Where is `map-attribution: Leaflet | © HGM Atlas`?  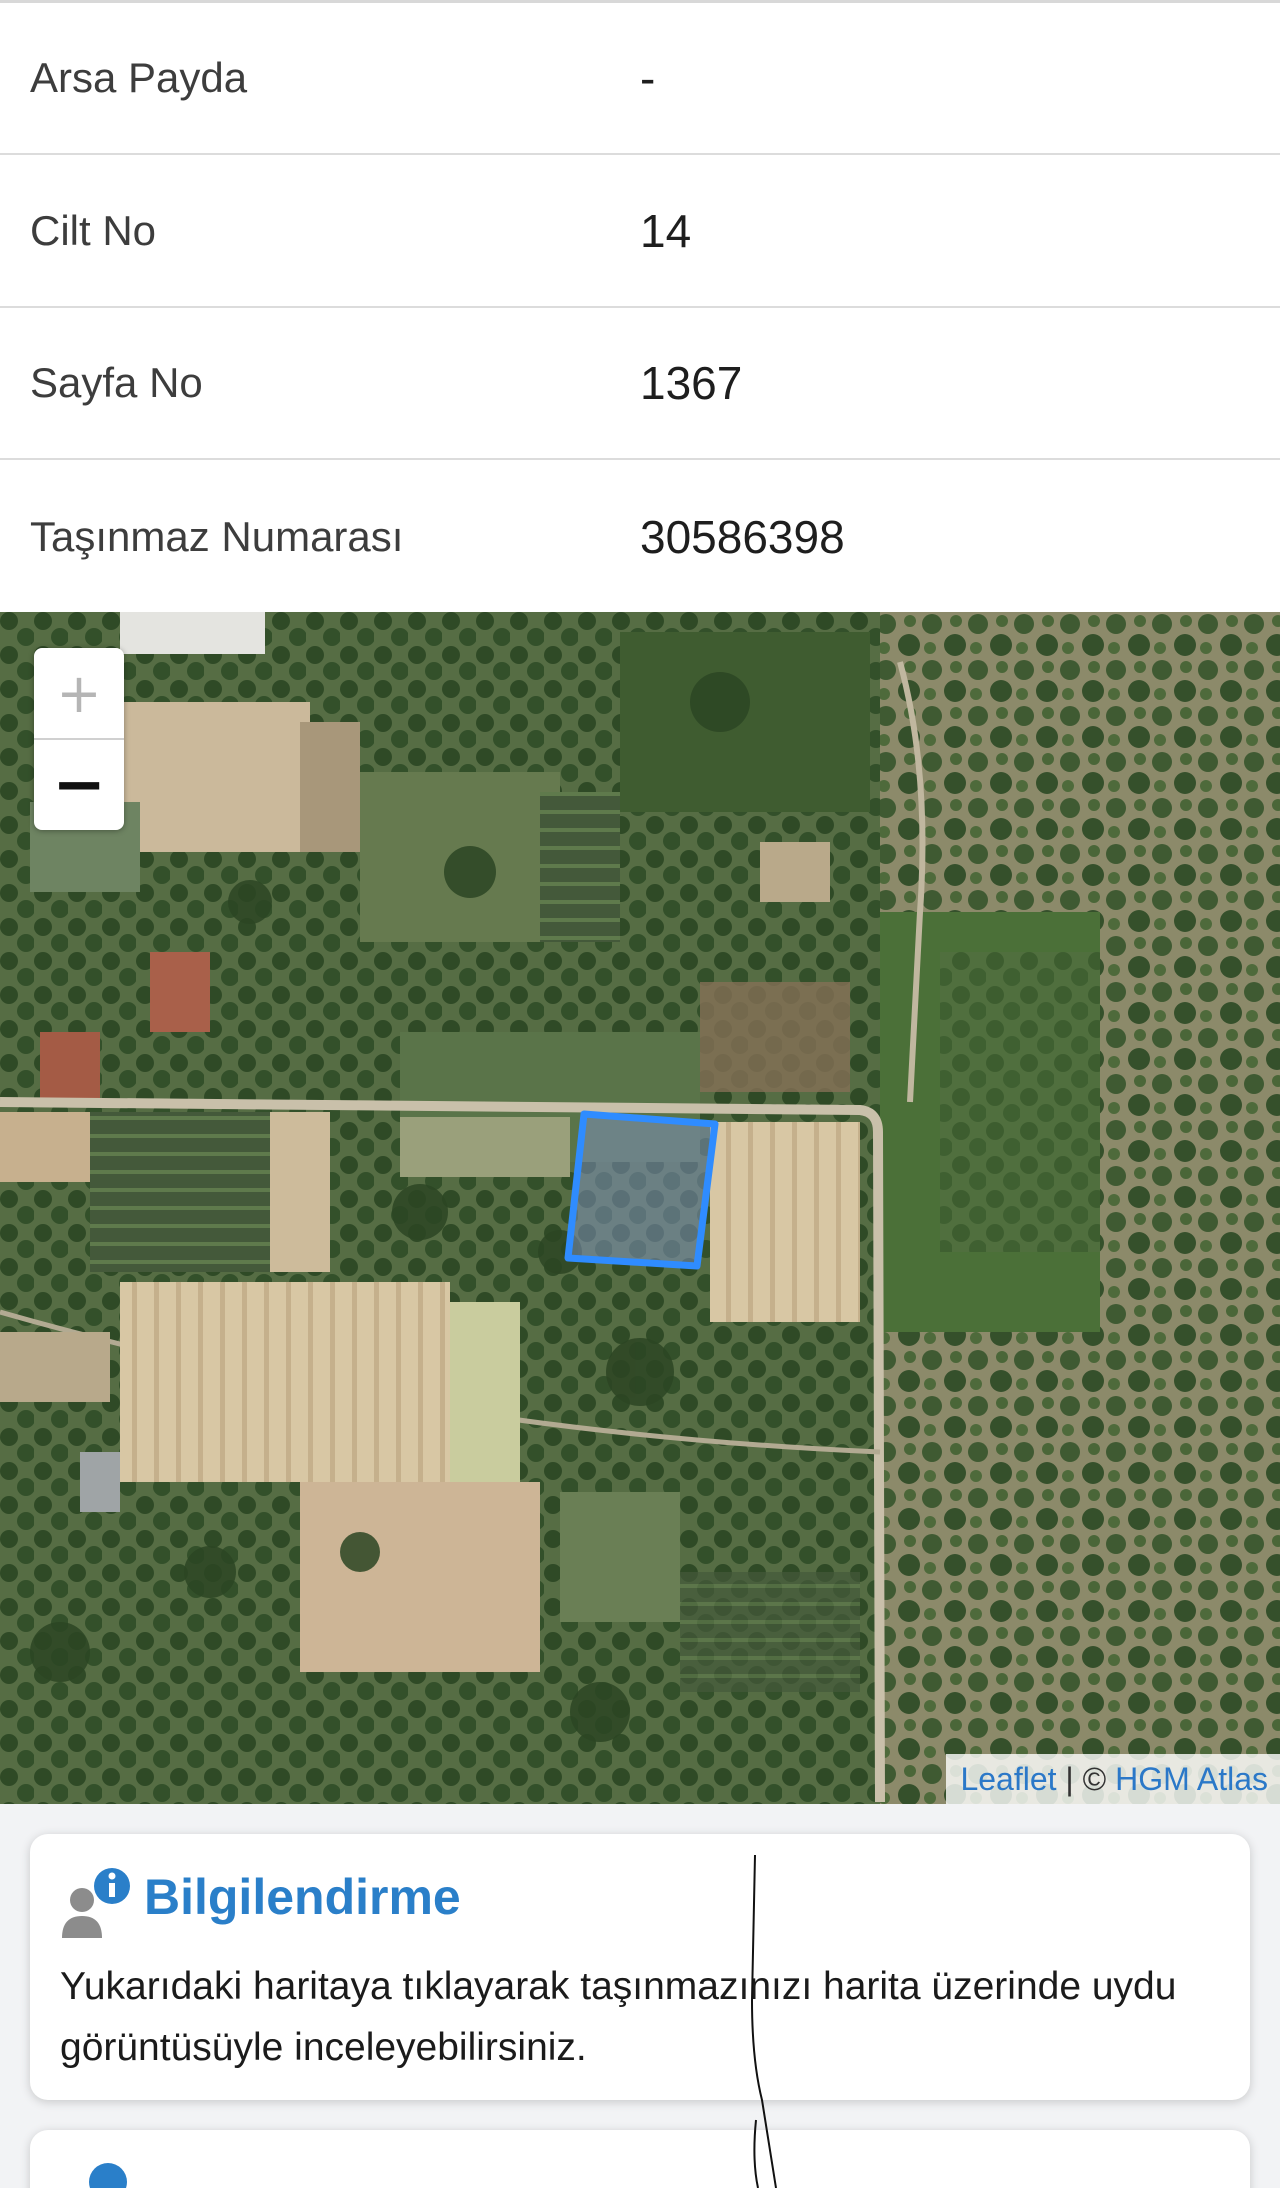
map-attribution: Leaflet | © HGM Atlas is located at coordinates (1113, 1779).